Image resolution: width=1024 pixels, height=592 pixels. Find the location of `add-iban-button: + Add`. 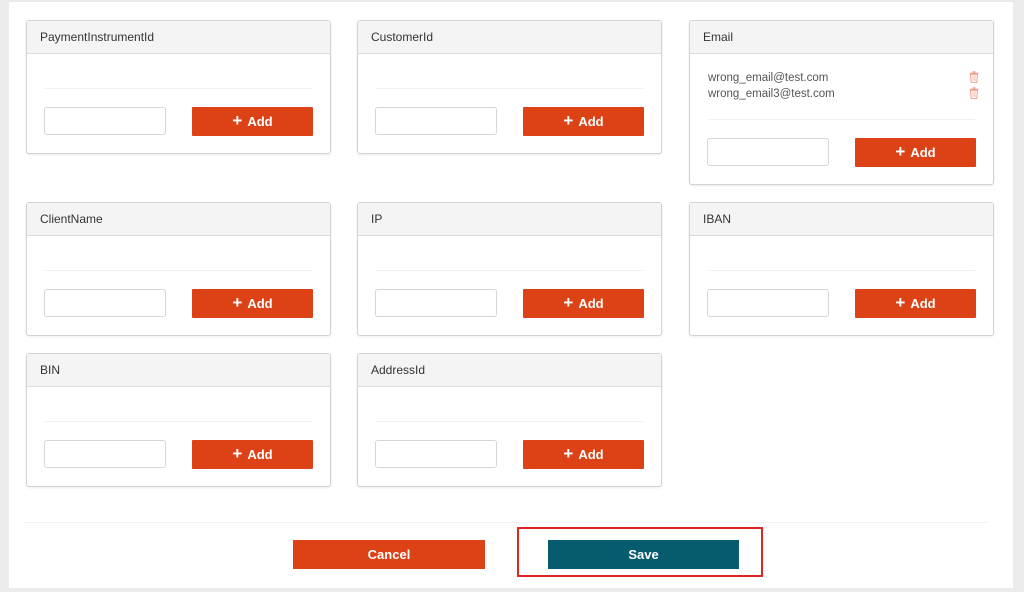

add-iban-button: + Add is located at coordinates (915, 303).